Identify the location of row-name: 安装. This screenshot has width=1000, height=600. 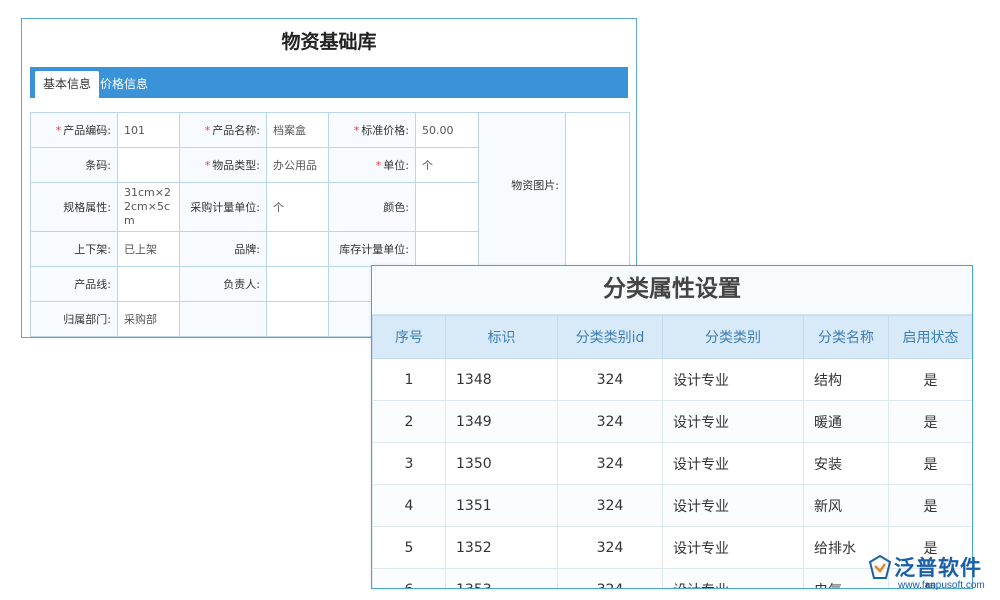
(846, 463).